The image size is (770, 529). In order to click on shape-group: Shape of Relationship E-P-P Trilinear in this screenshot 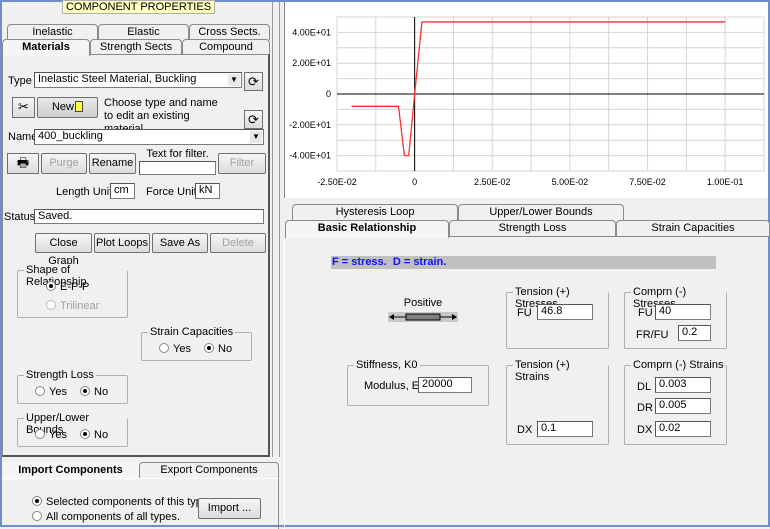, I will do `click(72, 291)`.